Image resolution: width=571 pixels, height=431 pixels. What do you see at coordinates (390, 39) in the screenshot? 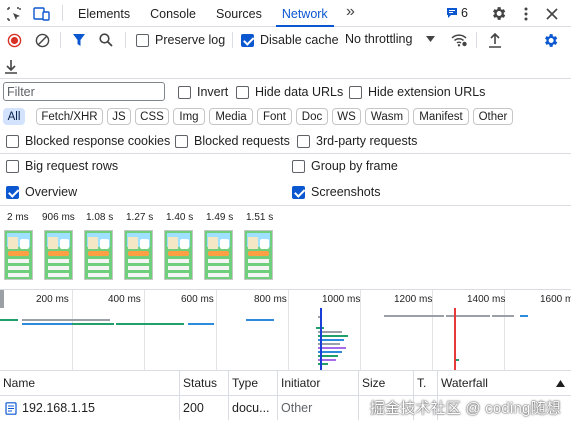
I see `throttling-select: No throttling` at bounding box center [390, 39].